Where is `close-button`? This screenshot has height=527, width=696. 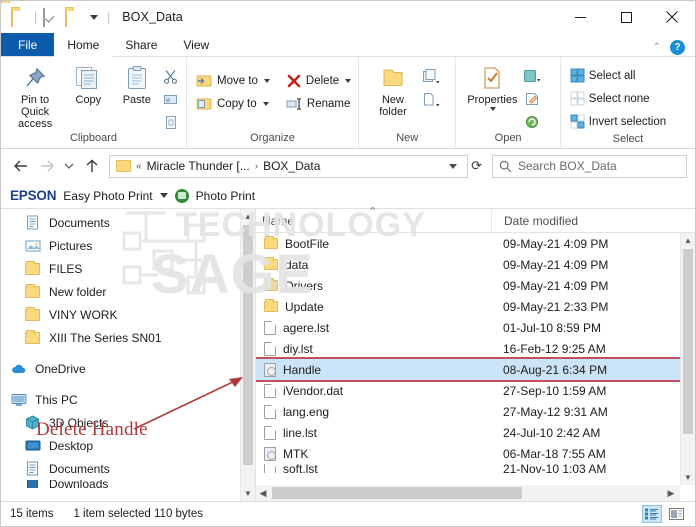 close-button is located at coordinates (672, 17).